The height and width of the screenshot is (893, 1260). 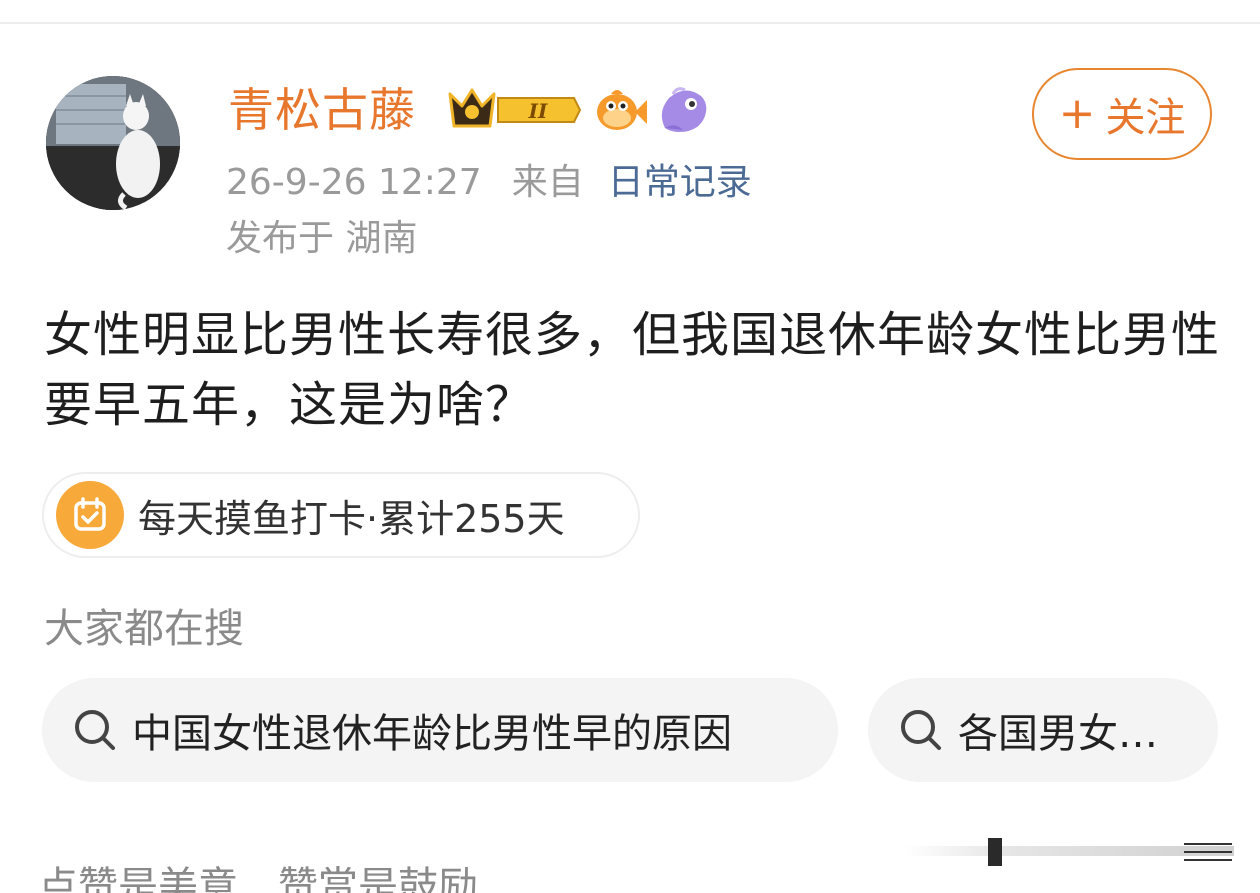 I want to click on reward-hint: 点赞是美意 赞赏是鼓励, so click(x=258, y=877).